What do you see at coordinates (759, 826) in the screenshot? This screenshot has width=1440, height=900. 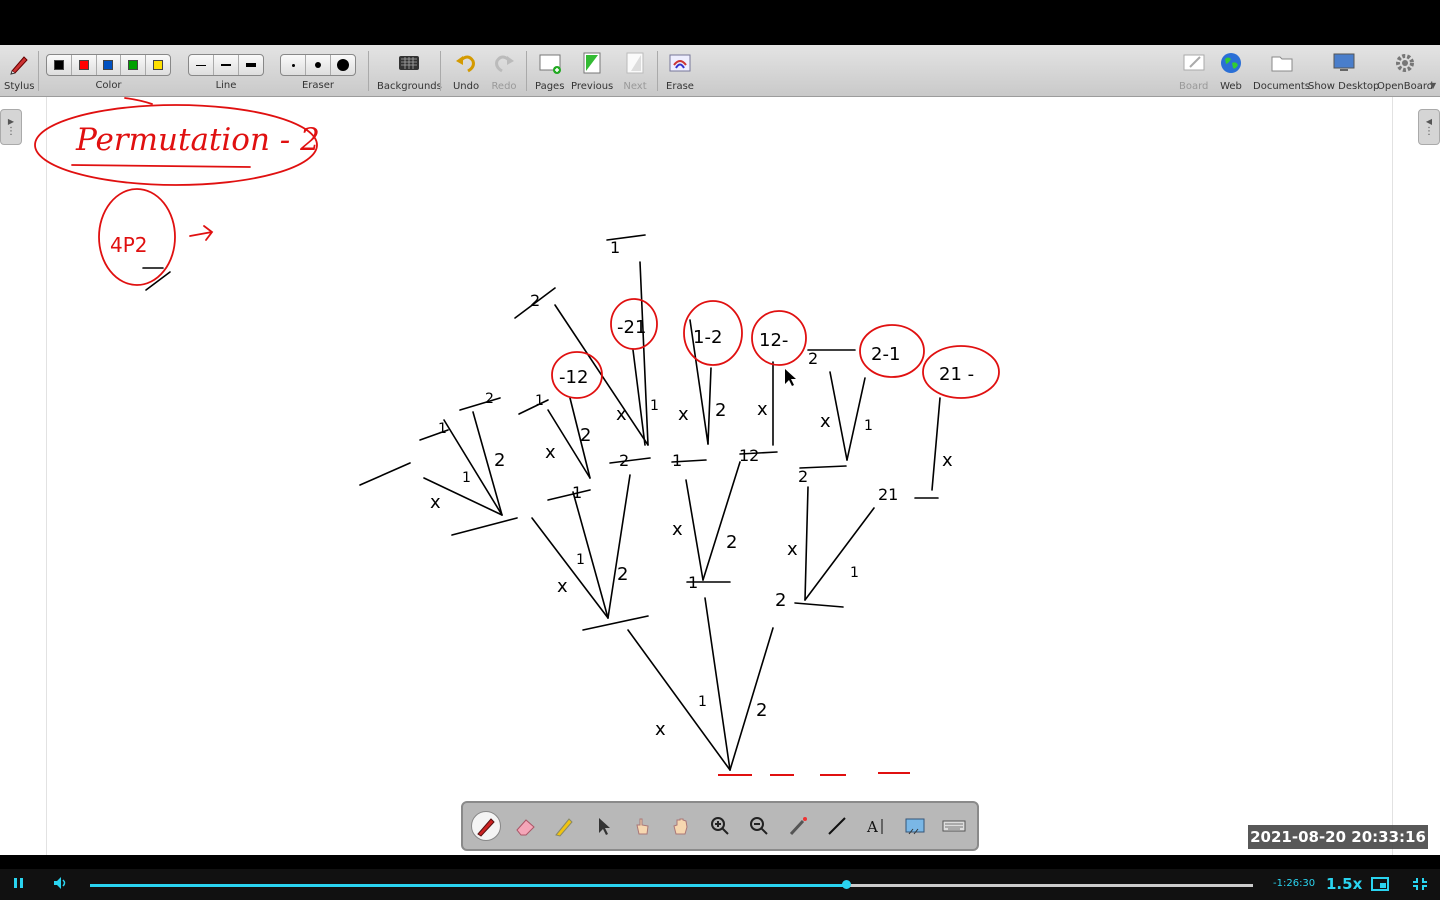 I see `zoom-out-tool-button` at bounding box center [759, 826].